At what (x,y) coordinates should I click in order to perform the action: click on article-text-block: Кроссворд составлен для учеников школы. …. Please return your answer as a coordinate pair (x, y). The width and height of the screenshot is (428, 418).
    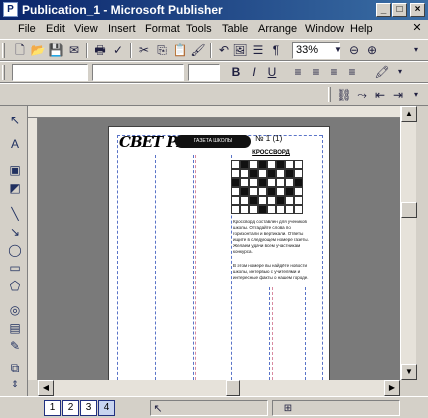
    Looking at the image, I should click on (271, 237).